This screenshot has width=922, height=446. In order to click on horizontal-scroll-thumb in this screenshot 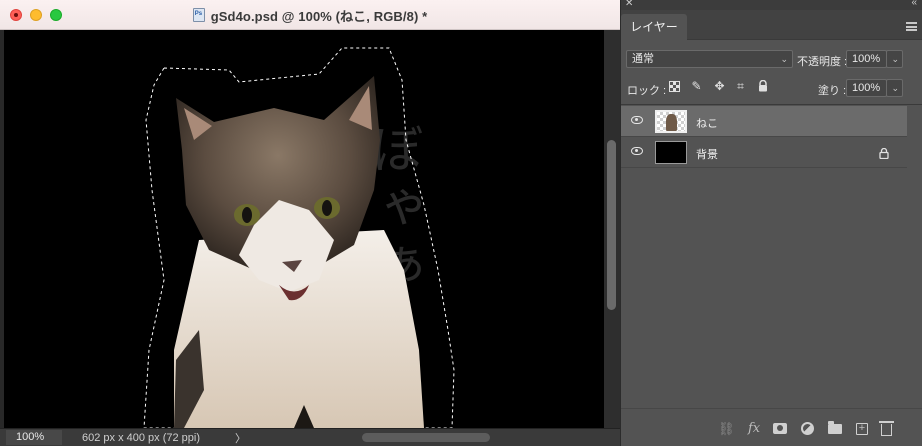, I will do `click(426, 437)`.